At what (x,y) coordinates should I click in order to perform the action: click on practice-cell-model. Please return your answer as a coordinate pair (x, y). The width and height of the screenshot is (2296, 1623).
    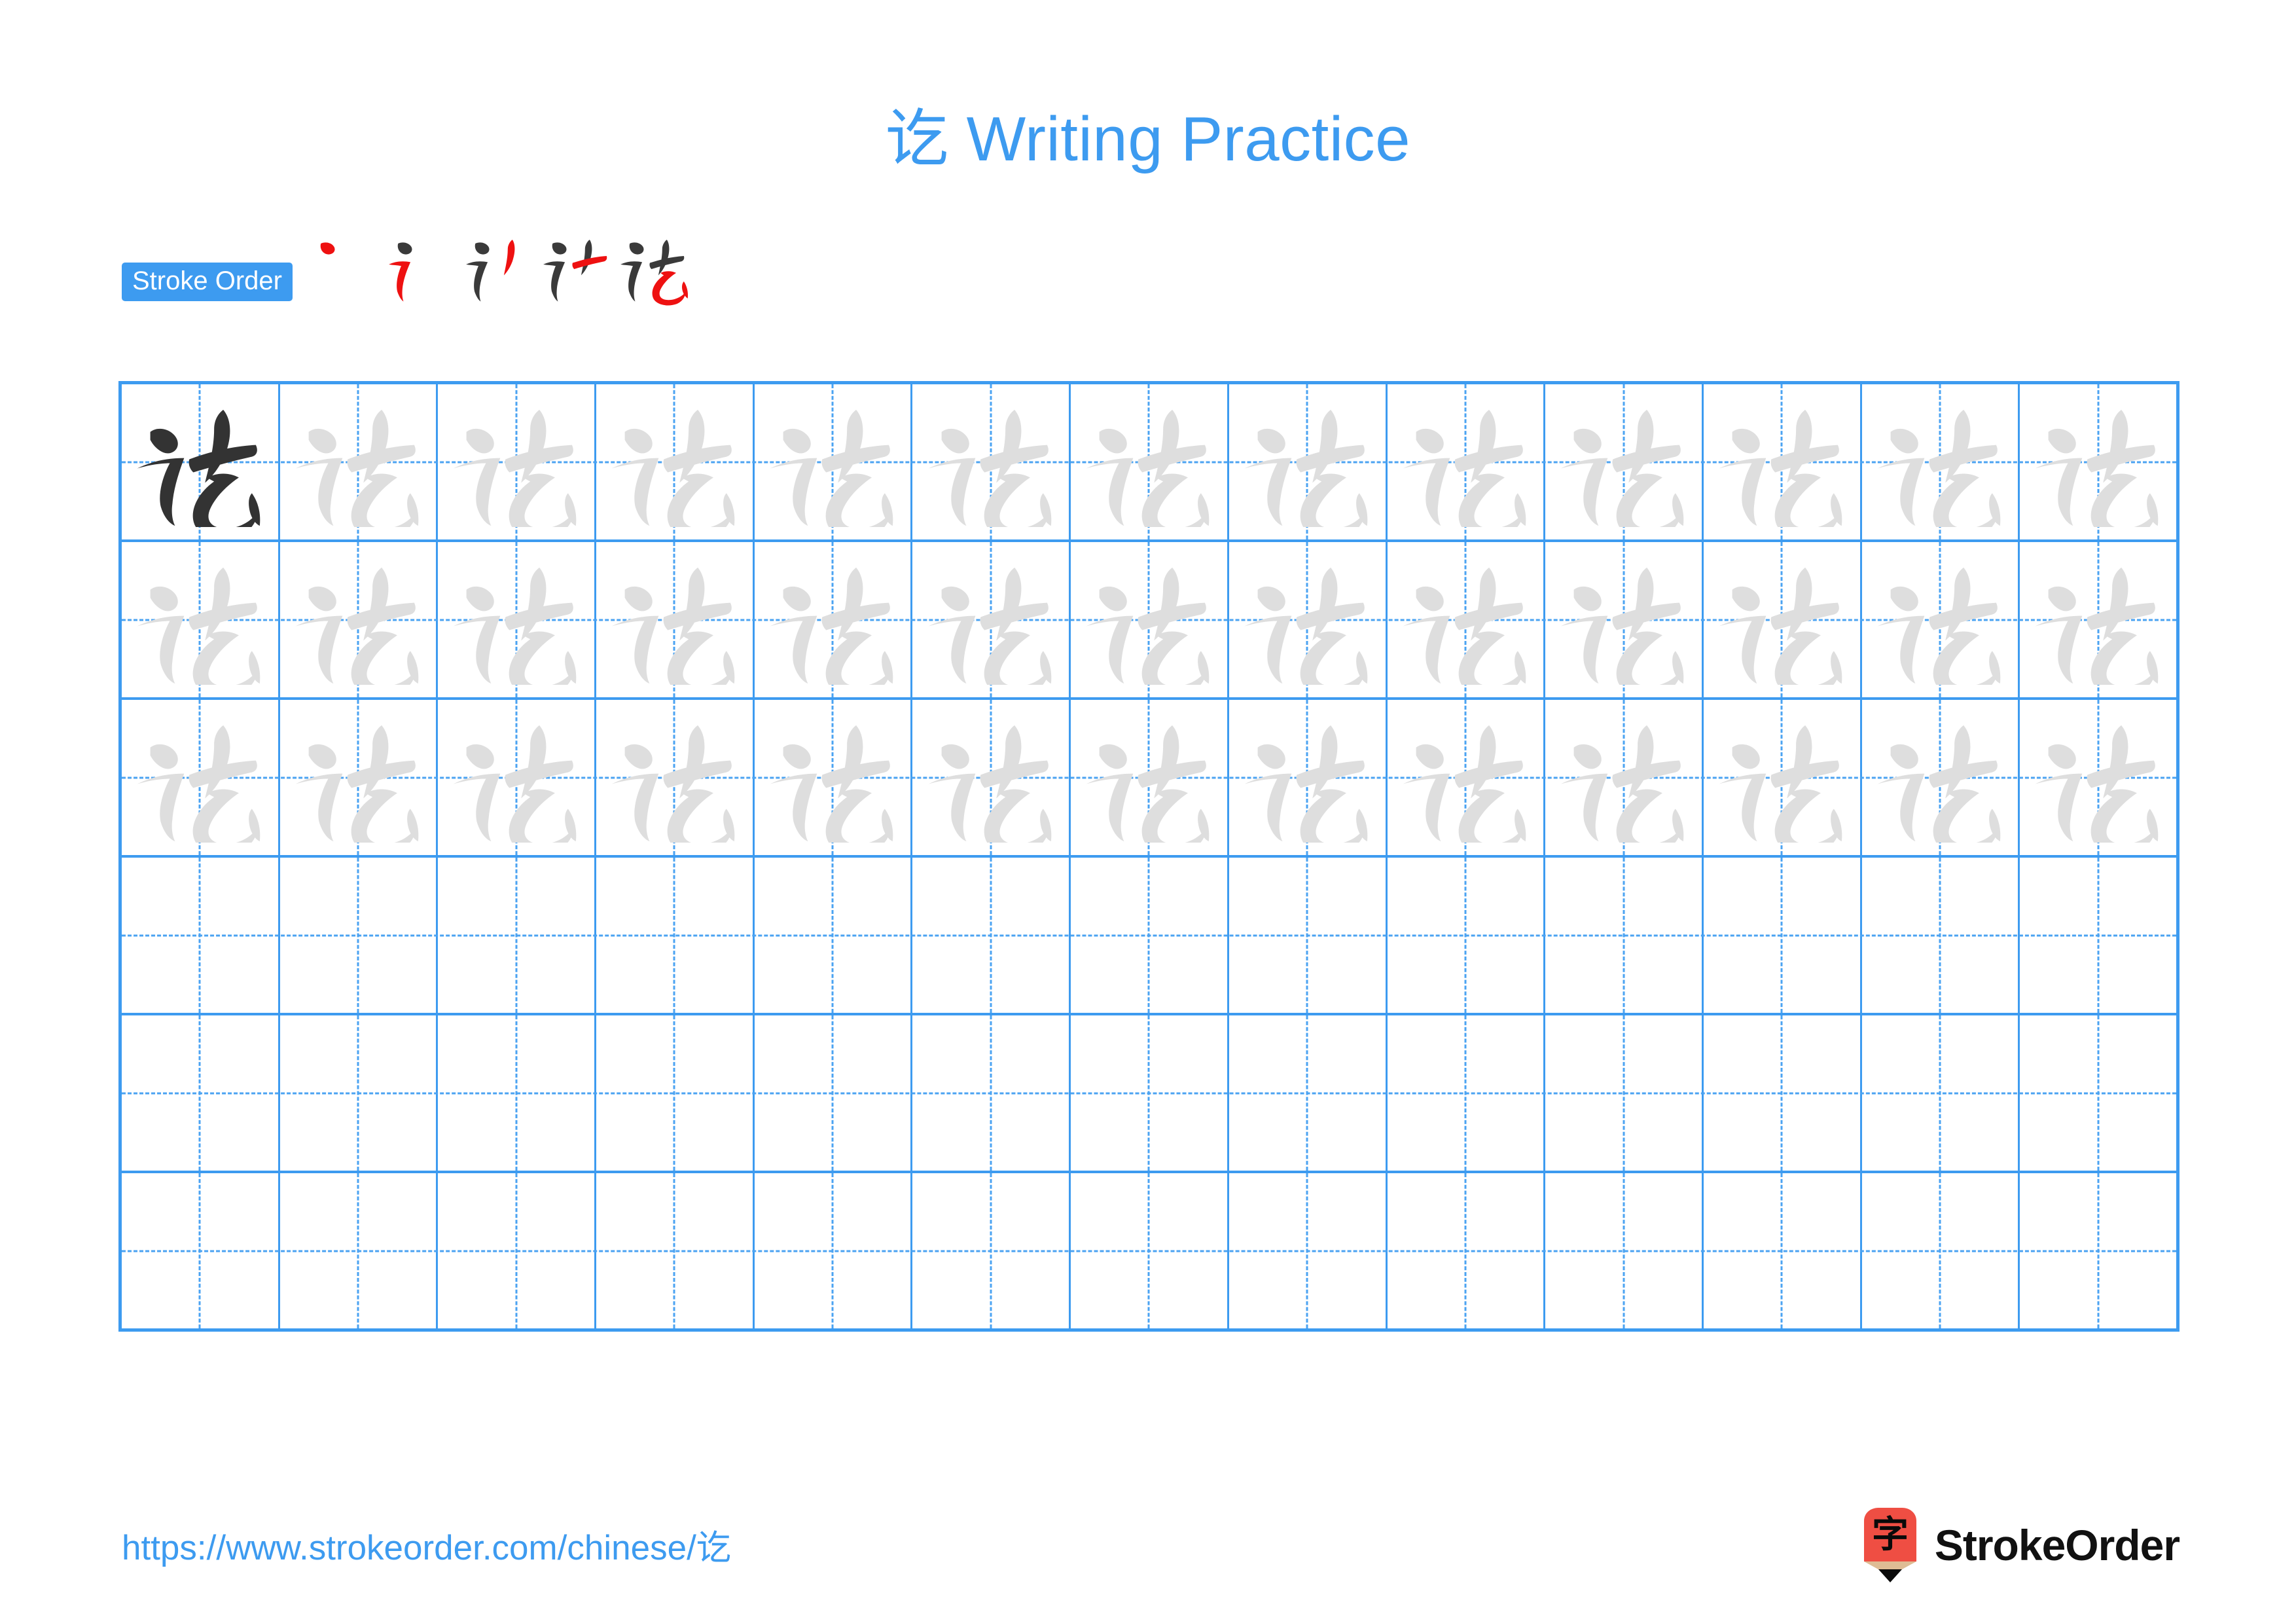
    Looking at the image, I should click on (201, 461).